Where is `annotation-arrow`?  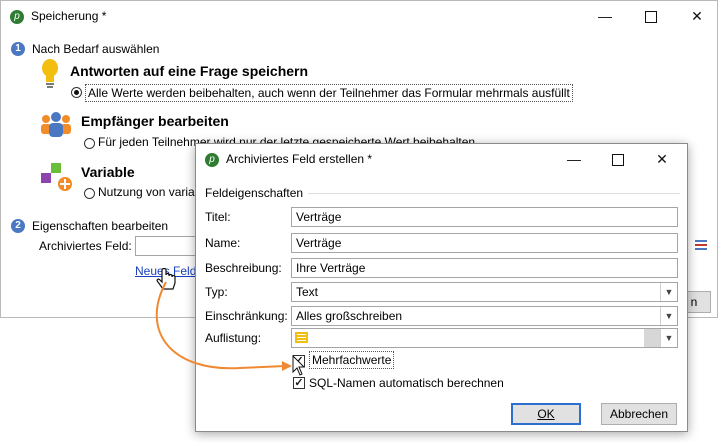 annotation-arrow is located at coordinates (223, 326).